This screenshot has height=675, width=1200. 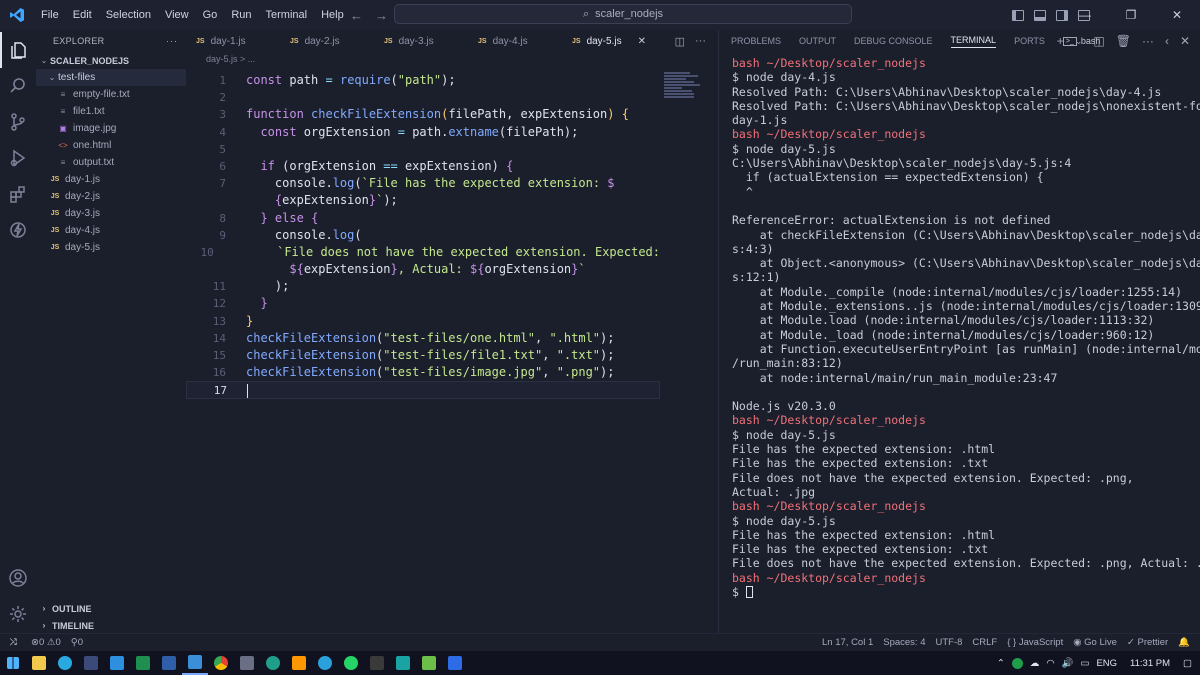 What do you see at coordinates (1084, 663) in the screenshot?
I see `battery-icon: ▭` at bounding box center [1084, 663].